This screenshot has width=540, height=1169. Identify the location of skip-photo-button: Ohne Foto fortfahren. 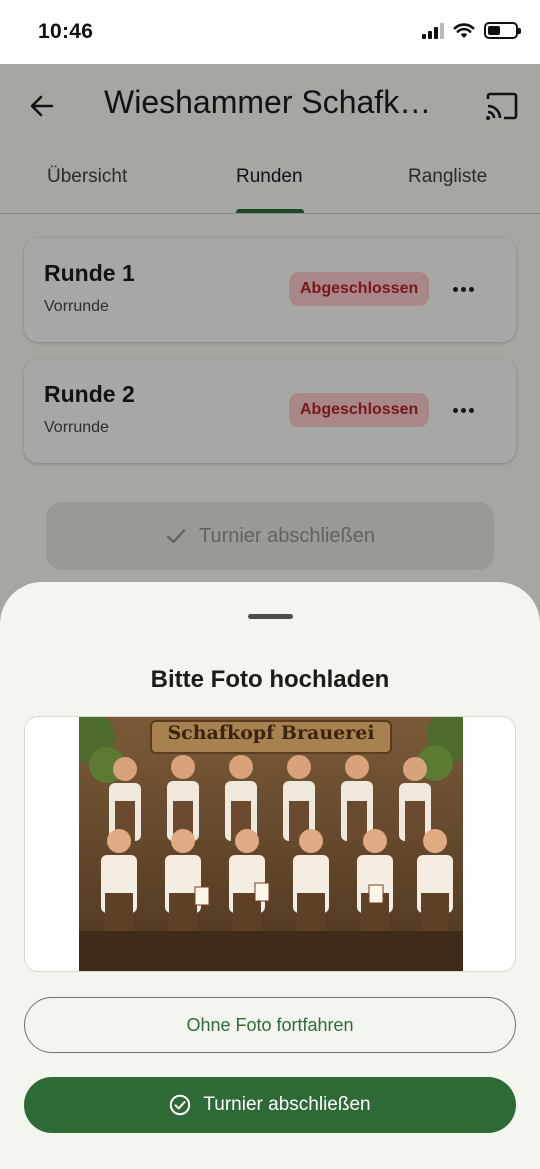
(270, 1025).